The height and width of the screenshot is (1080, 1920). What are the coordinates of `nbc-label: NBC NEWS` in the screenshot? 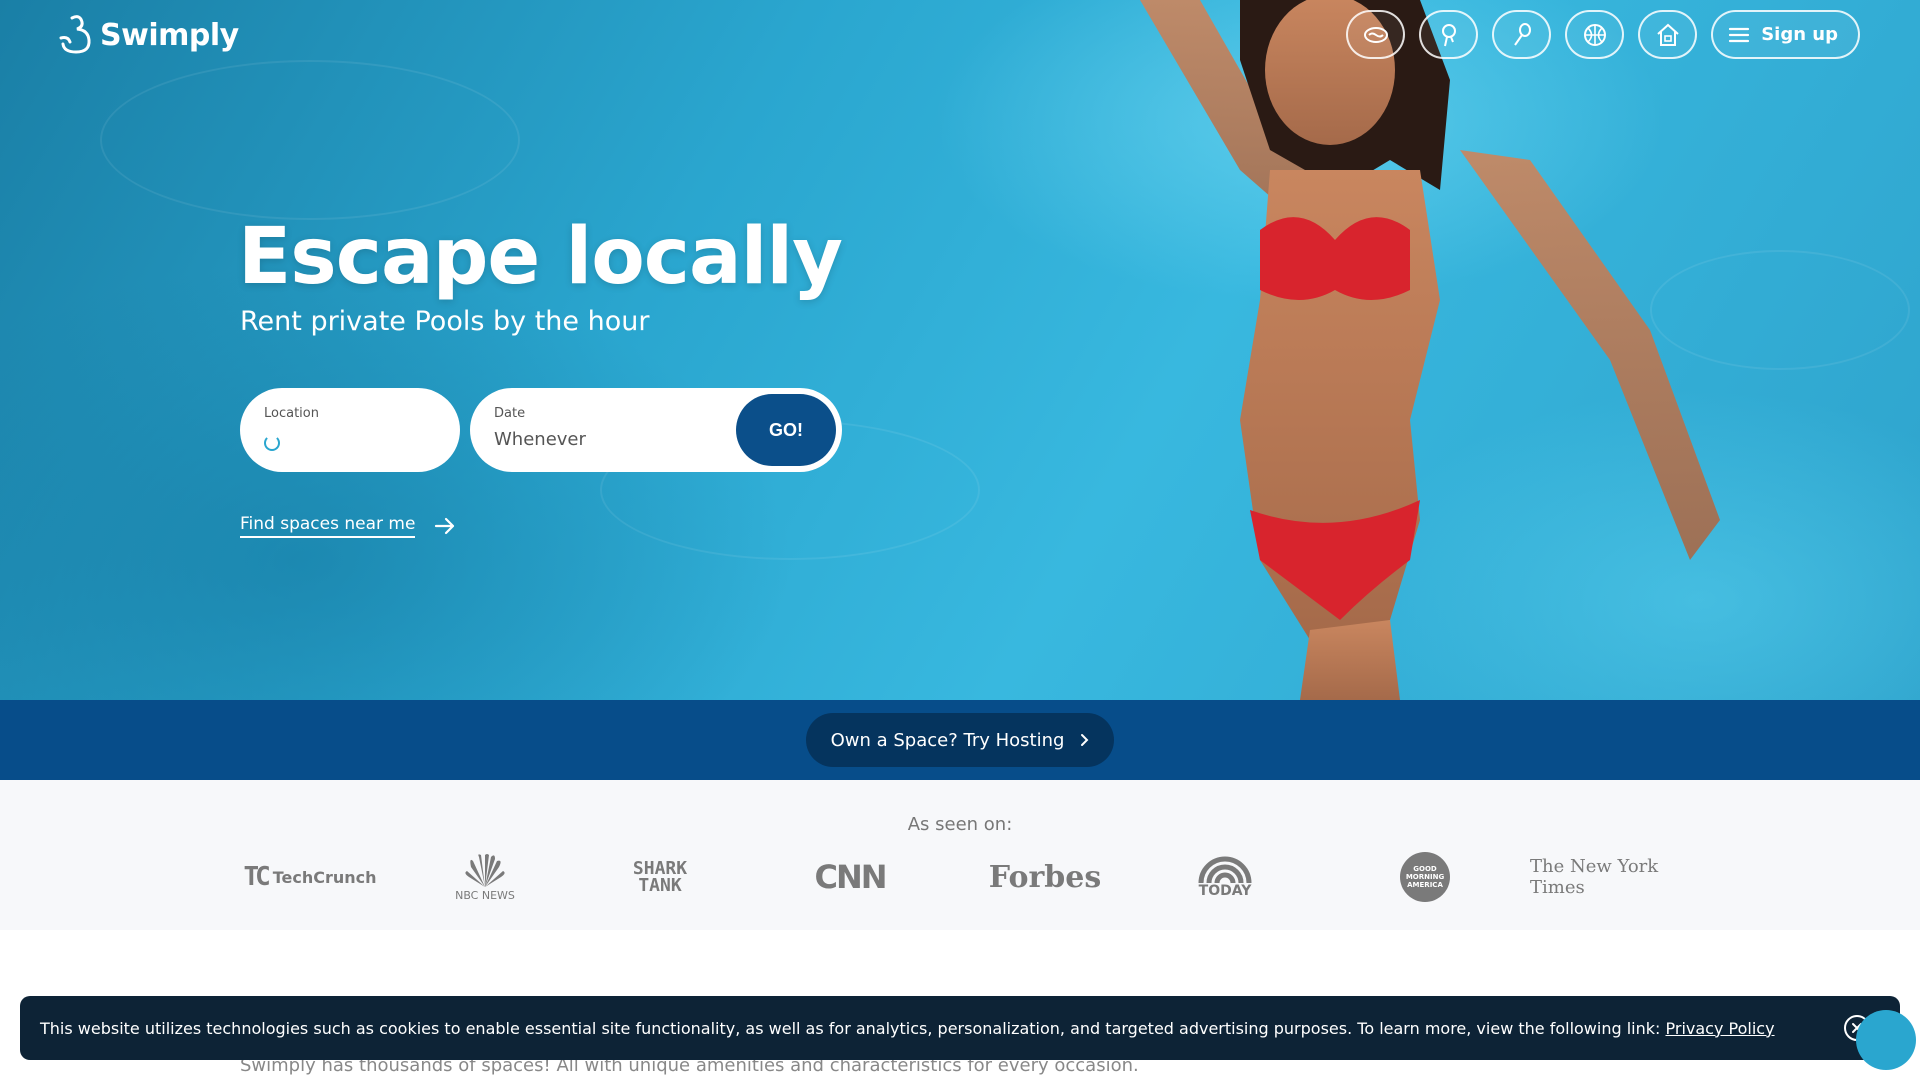 It's located at (485, 895).